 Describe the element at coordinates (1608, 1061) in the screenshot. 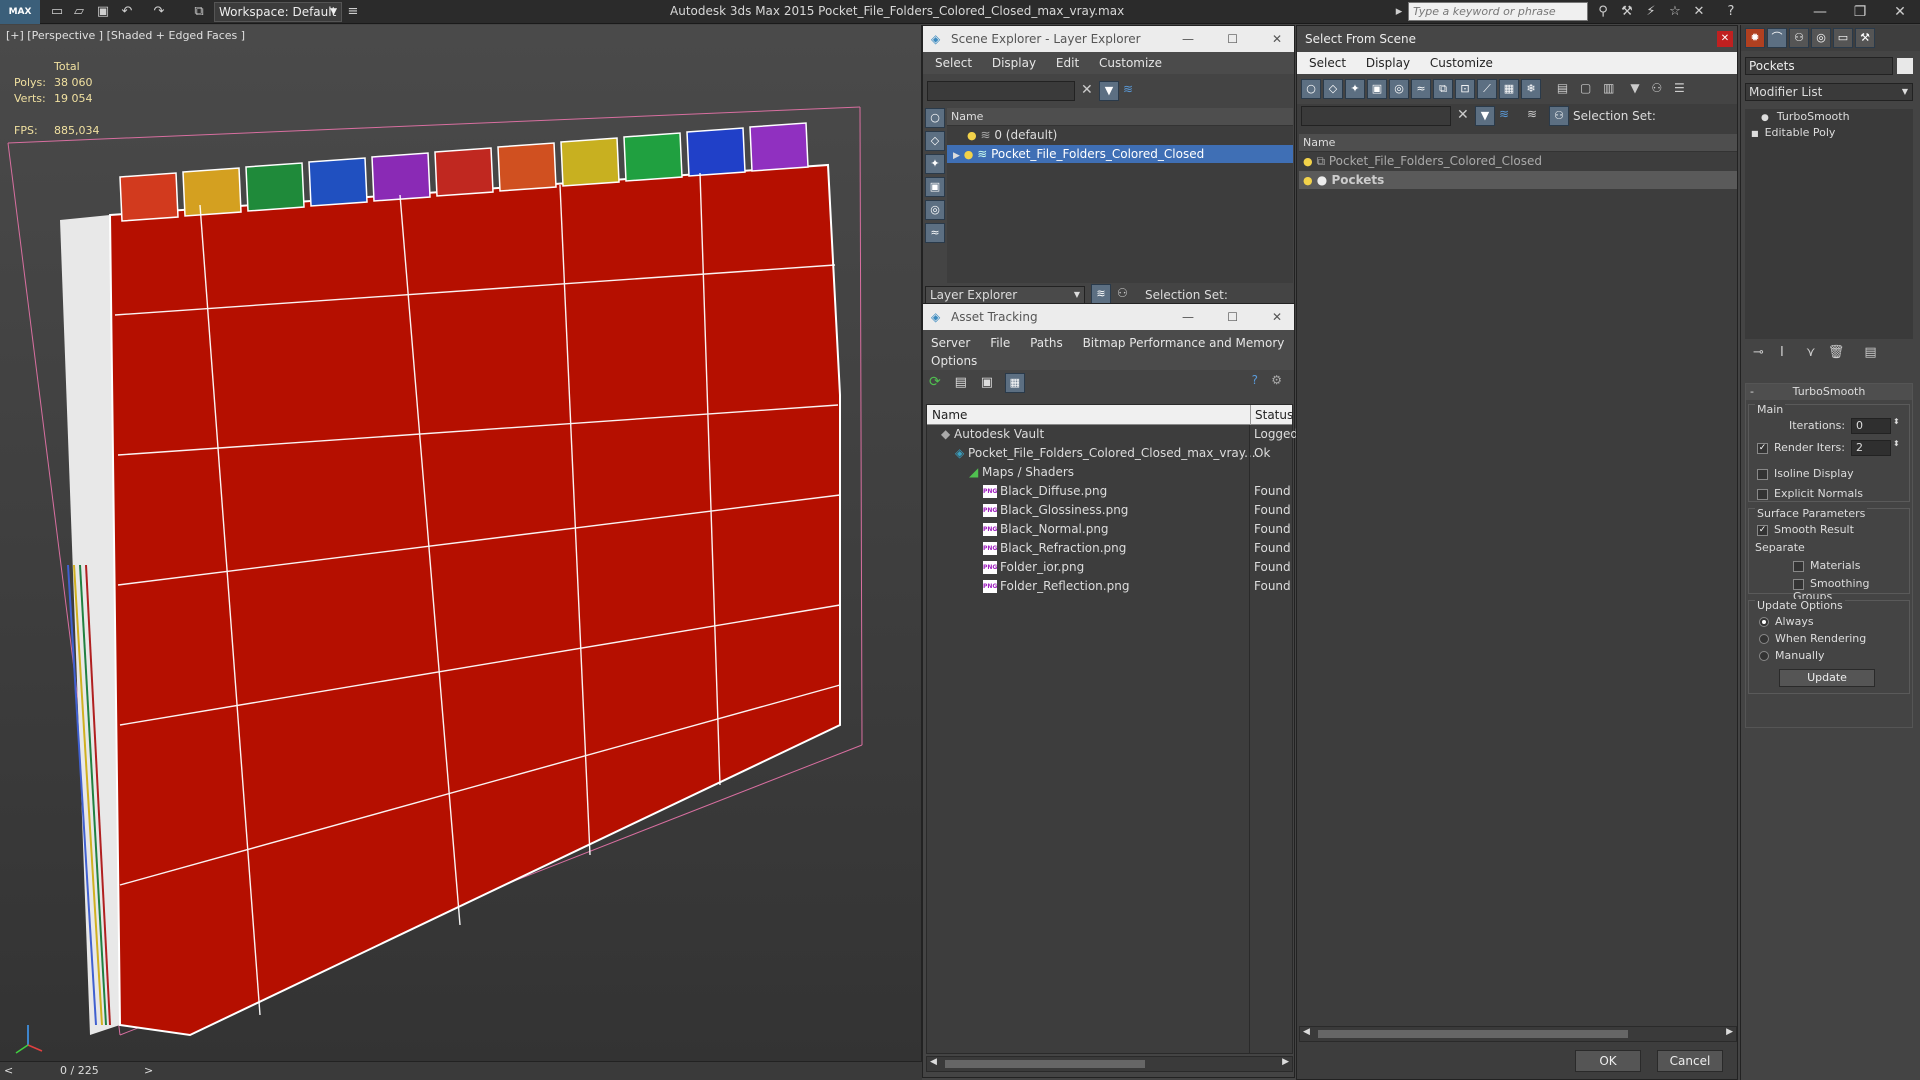

I see `ok-button: OK` at that location.